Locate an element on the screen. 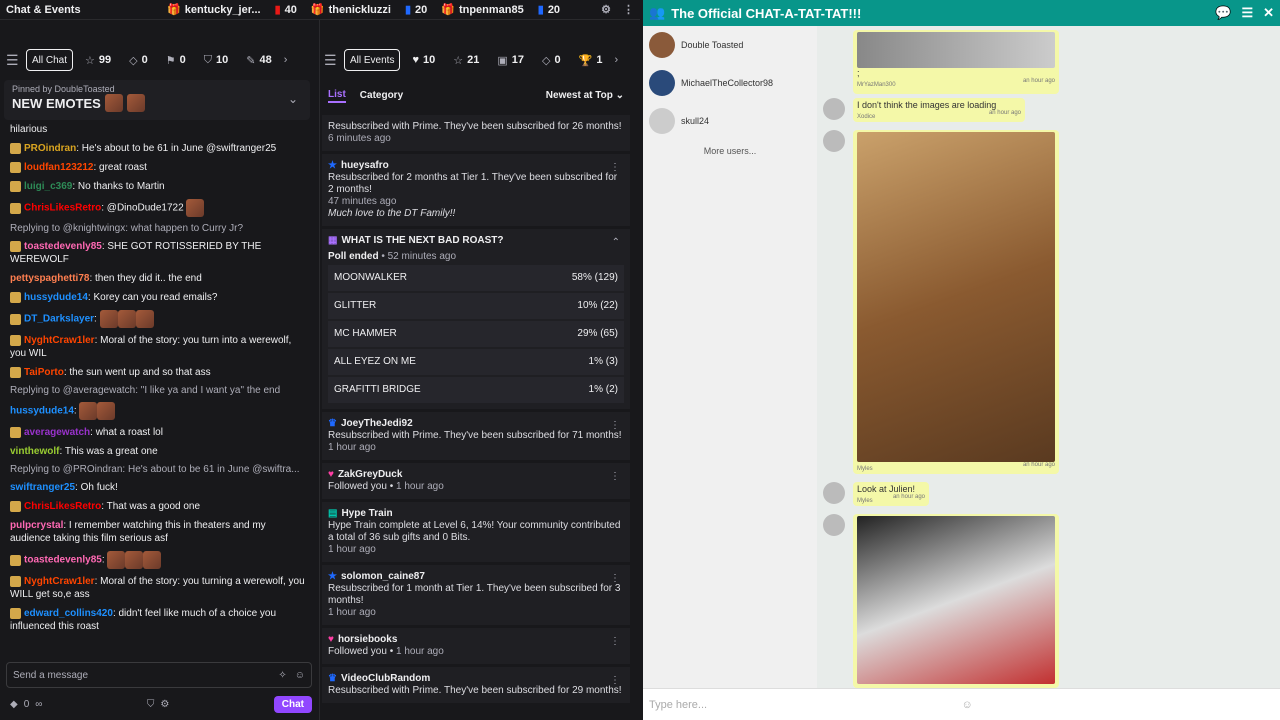 This screenshot has height=720, width=1280. header-tools: 💬 ☰ ✕ is located at coordinates (1244, 13).